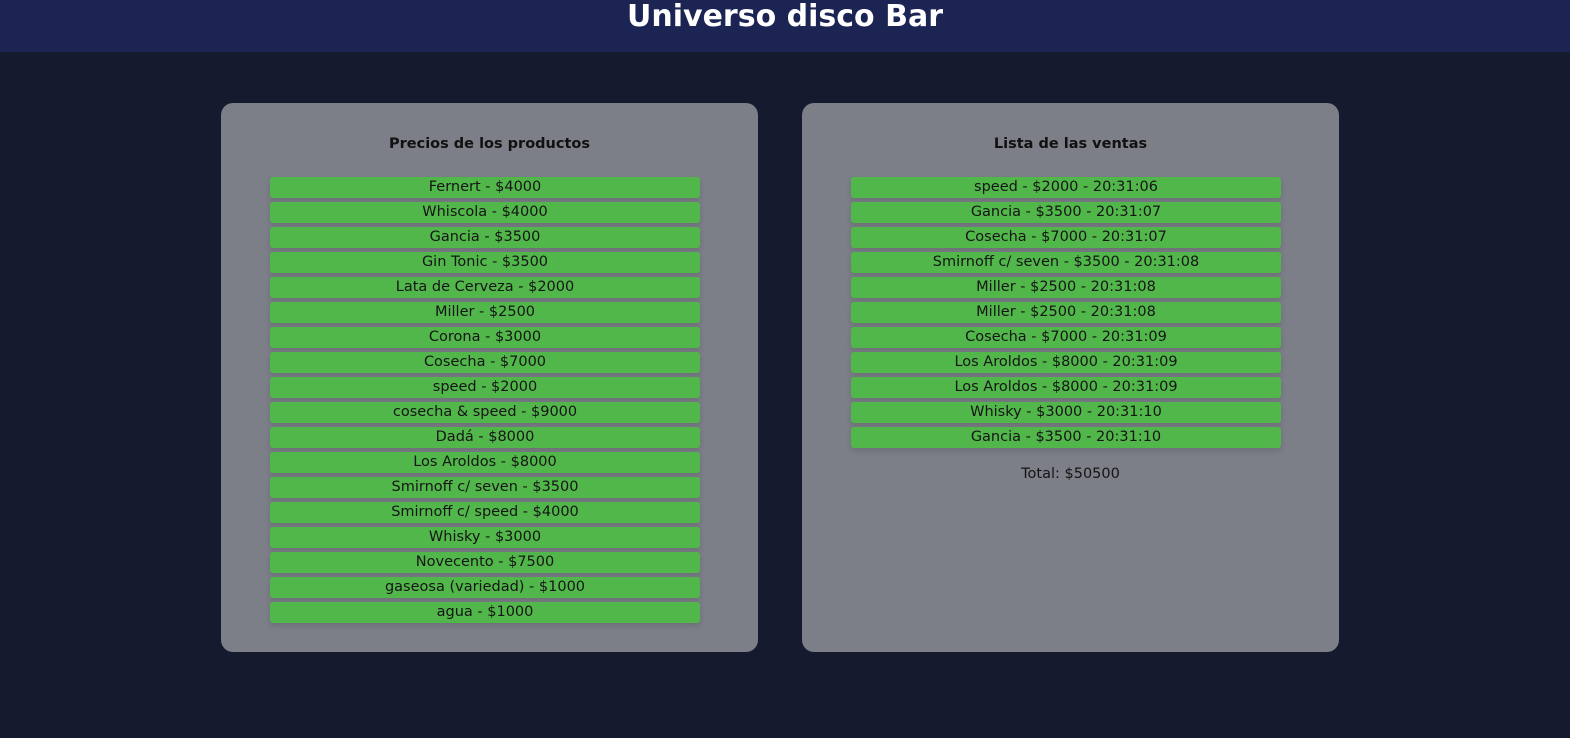 Image resolution: width=1570 pixels, height=738 pixels. I want to click on product-item: Whiscola - $4000, so click(485, 212).